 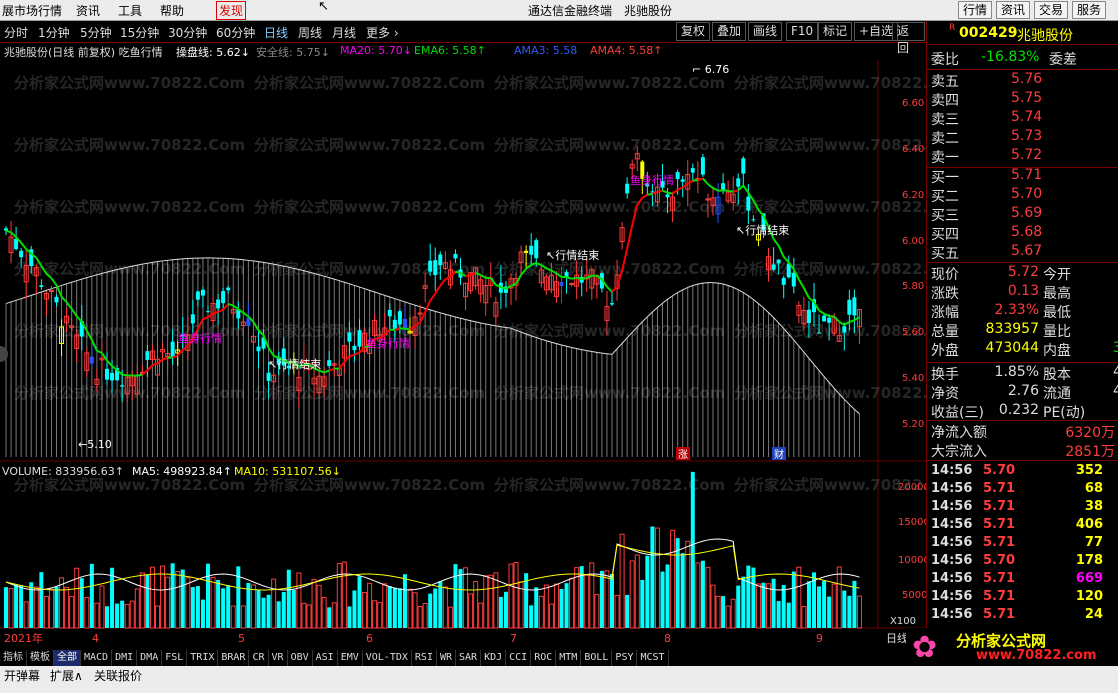 I want to click on stat-row: 现价 5.72 今开, so click(x=1022, y=273).